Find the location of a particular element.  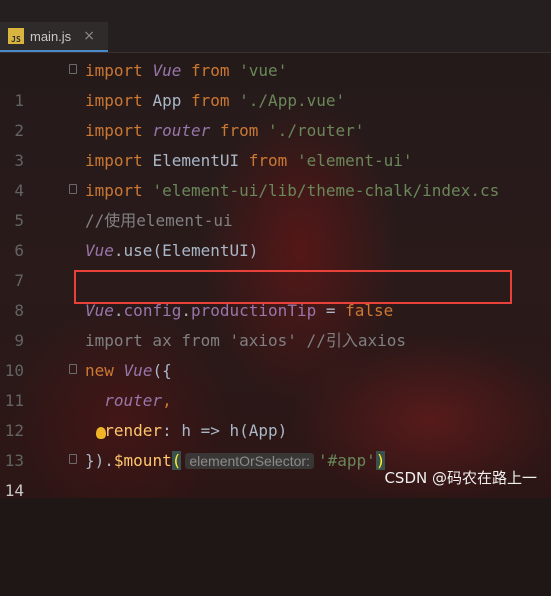

string: '#app' is located at coordinates (346, 460).